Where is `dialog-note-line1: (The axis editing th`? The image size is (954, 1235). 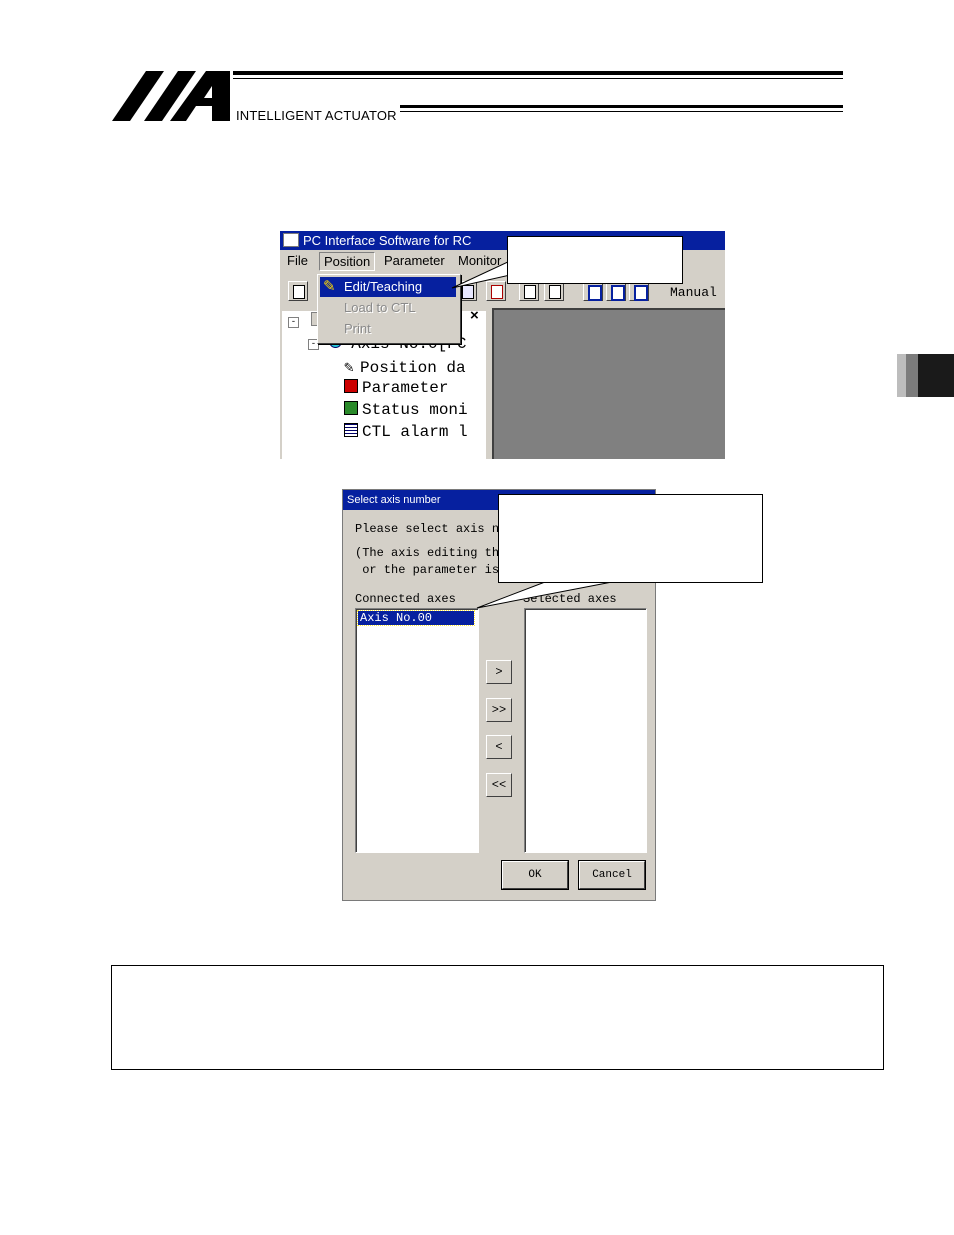 dialog-note-line1: (The axis editing th is located at coordinates (427, 553).